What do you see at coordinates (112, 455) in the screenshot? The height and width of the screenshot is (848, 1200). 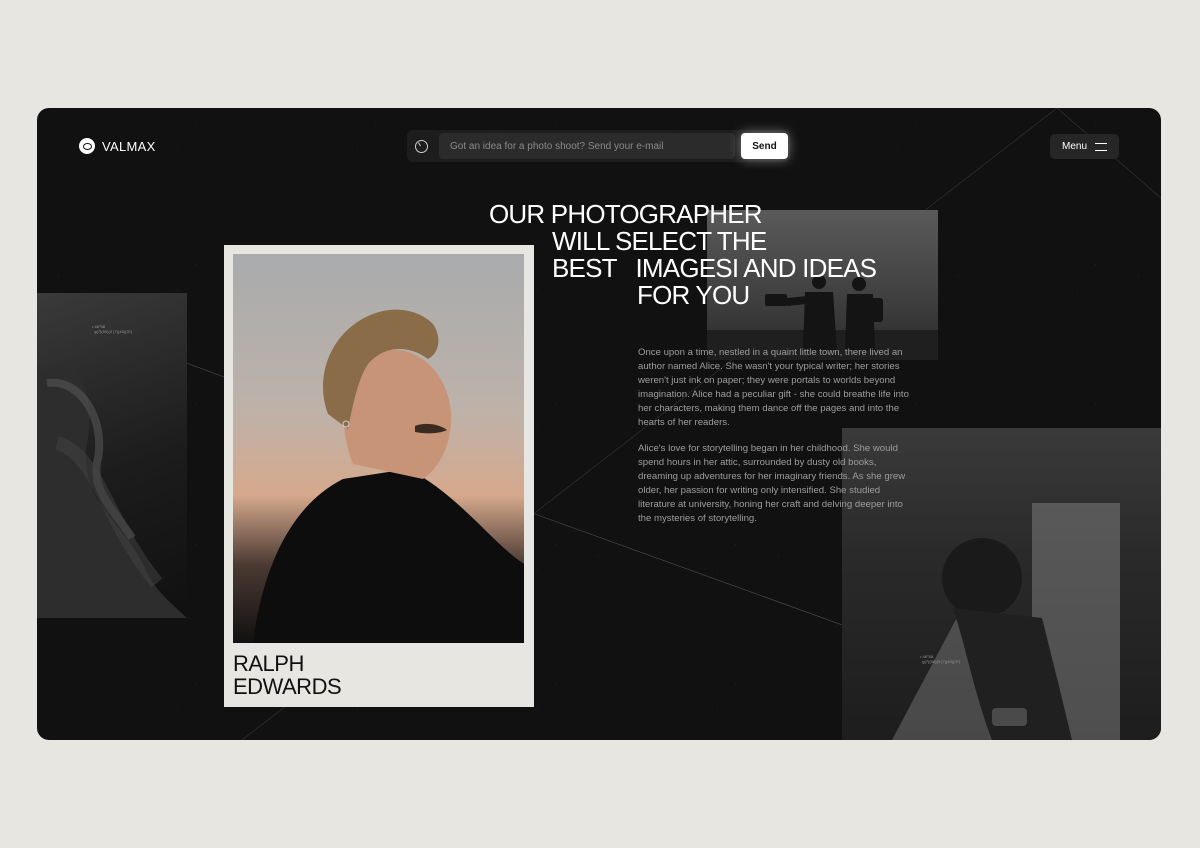 I see `photo-fabric` at bounding box center [112, 455].